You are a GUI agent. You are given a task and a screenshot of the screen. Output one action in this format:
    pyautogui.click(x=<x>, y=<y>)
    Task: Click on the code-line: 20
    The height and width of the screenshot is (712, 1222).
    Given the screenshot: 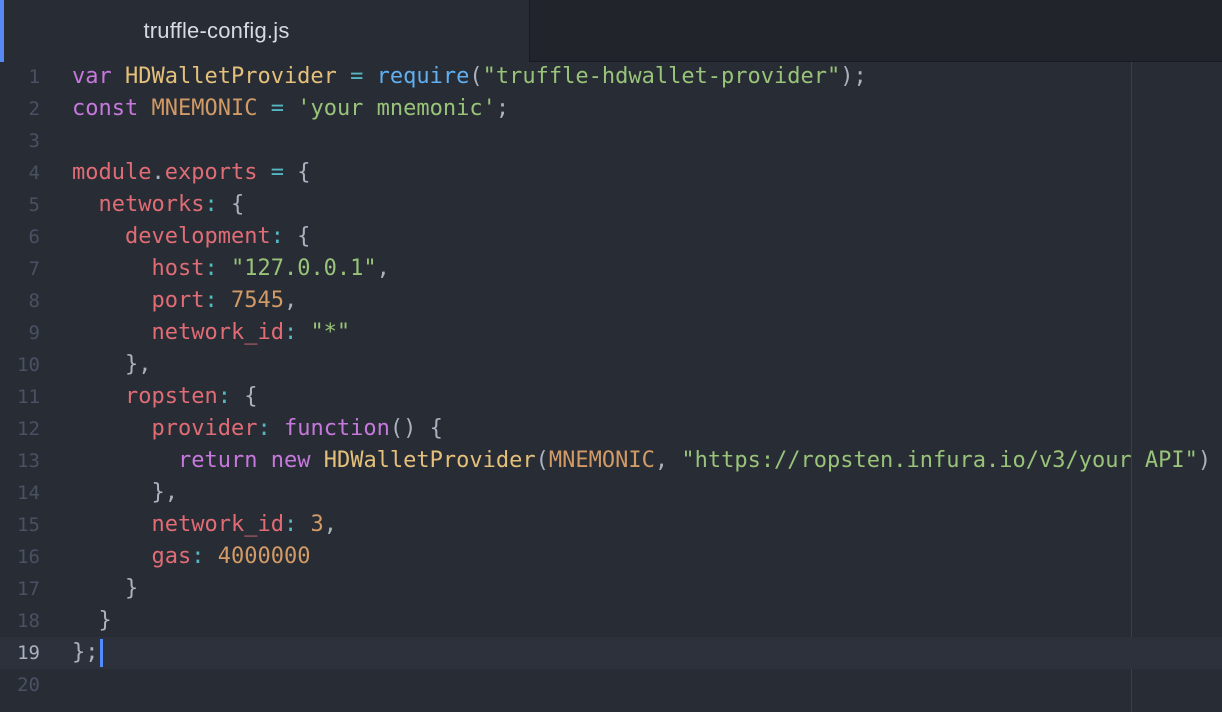 What is the action you would take?
    pyautogui.click(x=611, y=685)
    